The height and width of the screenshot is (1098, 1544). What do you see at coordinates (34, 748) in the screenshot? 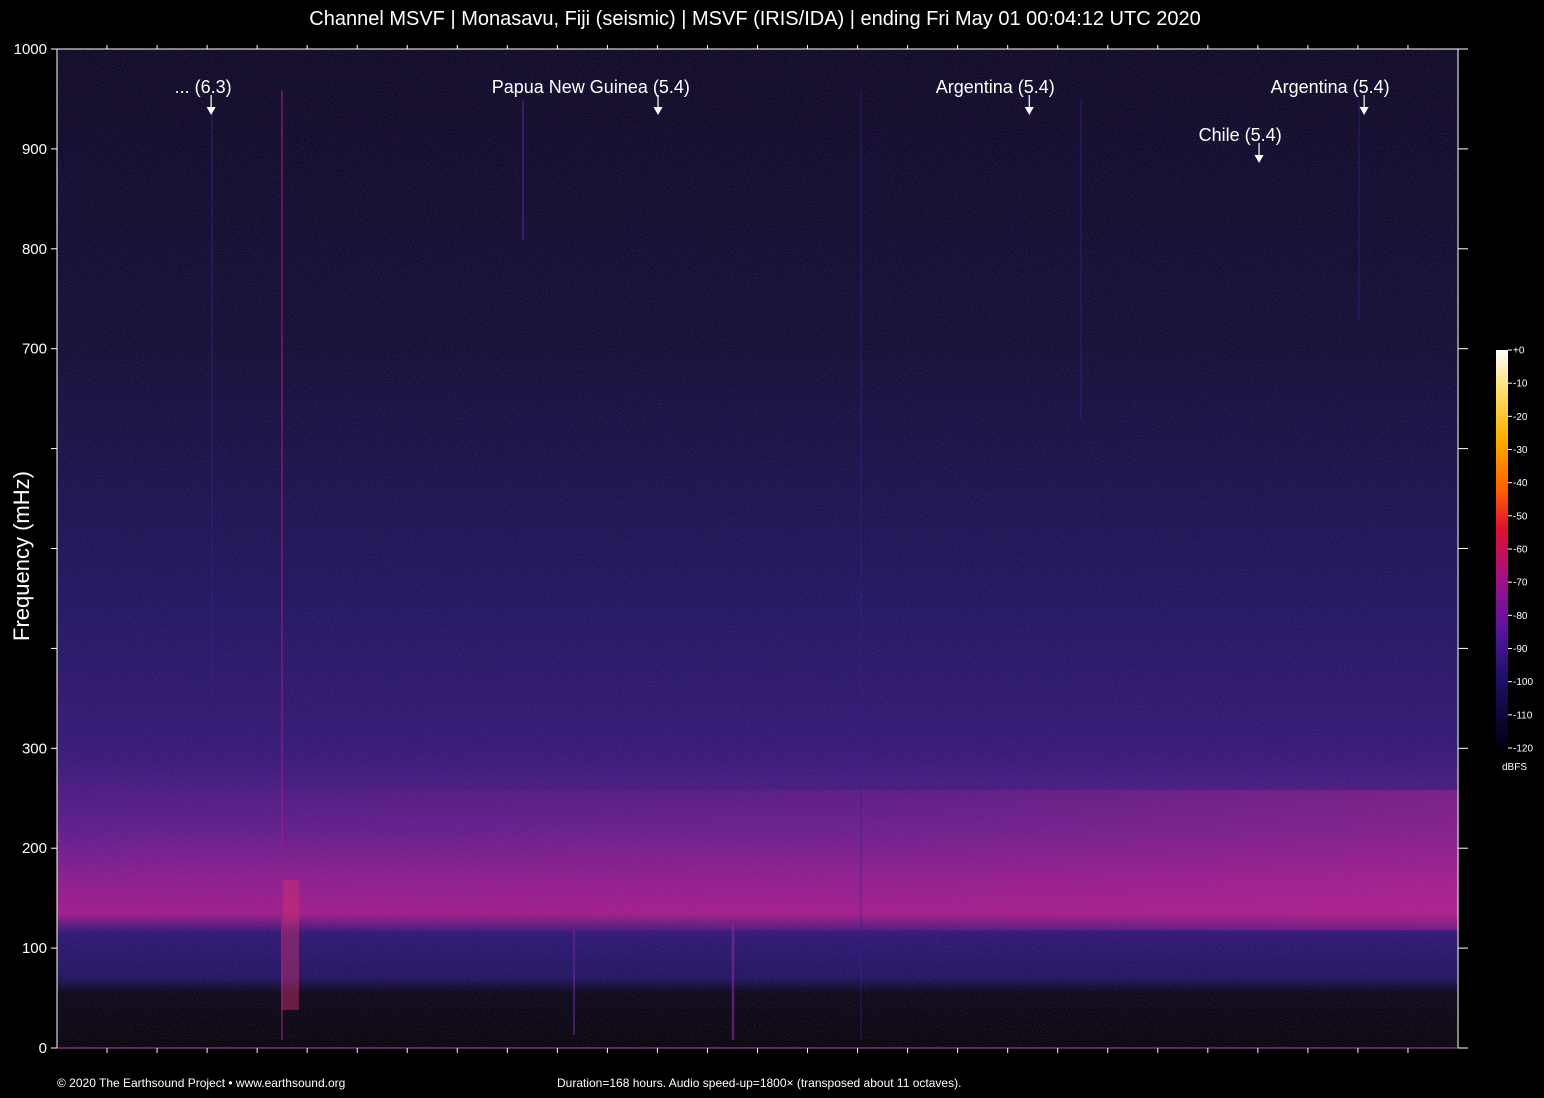
I see `y-tick-label: 300` at bounding box center [34, 748].